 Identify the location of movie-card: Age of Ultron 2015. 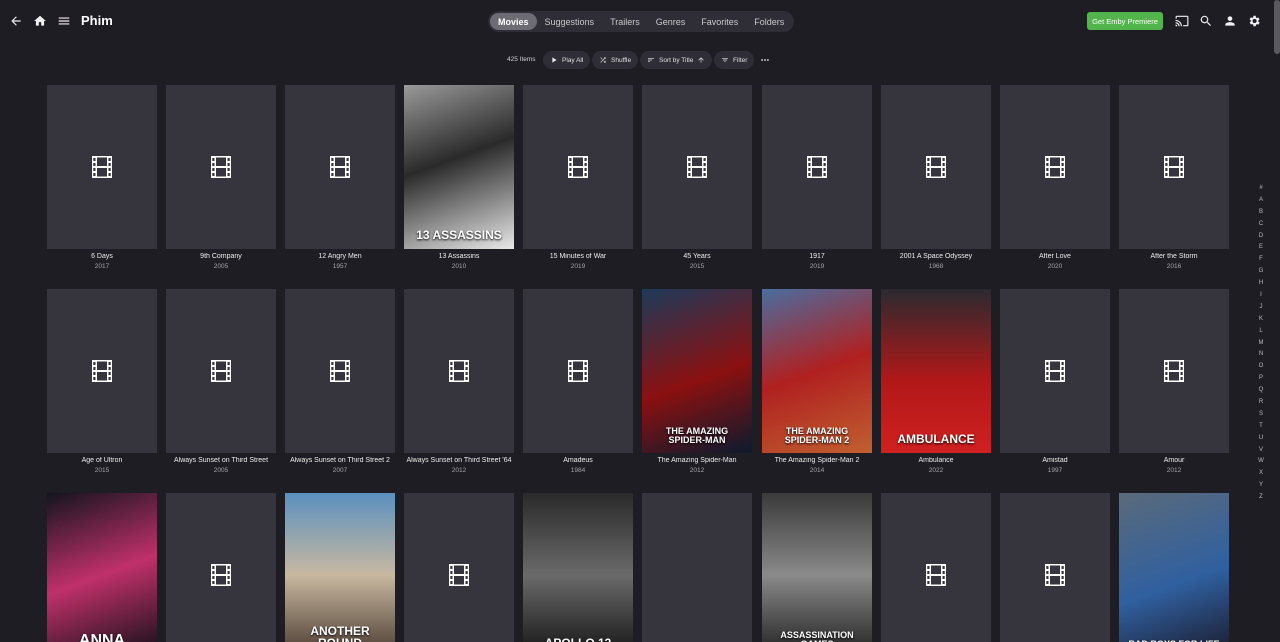
(102, 381).